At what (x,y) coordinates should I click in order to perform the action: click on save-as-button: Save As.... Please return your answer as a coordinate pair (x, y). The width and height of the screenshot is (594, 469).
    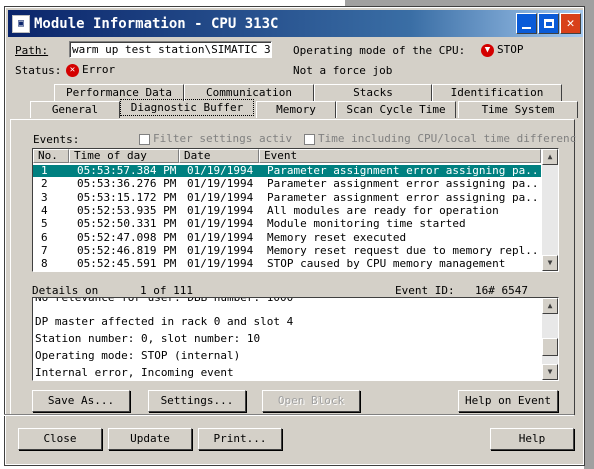
    Looking at the image, I should click on (81, 401).